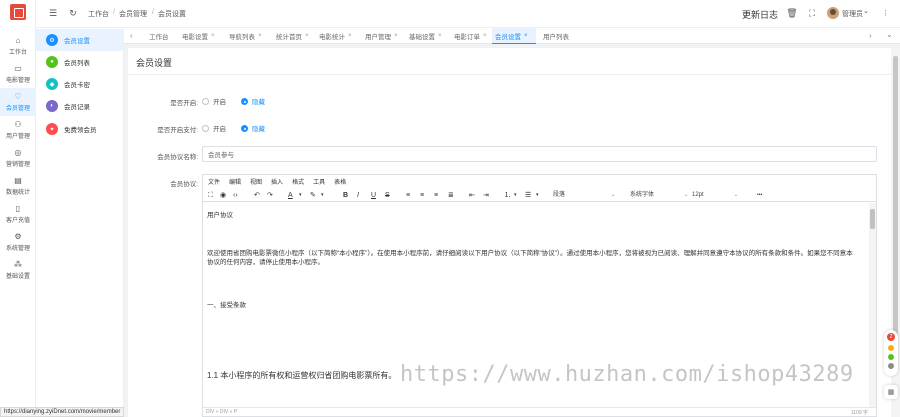 The width and height of the screenshot is (900, 417). Describe the element at coordinates (270, 195) in the screenshot. I see `redo-icon: ↷` at that location.